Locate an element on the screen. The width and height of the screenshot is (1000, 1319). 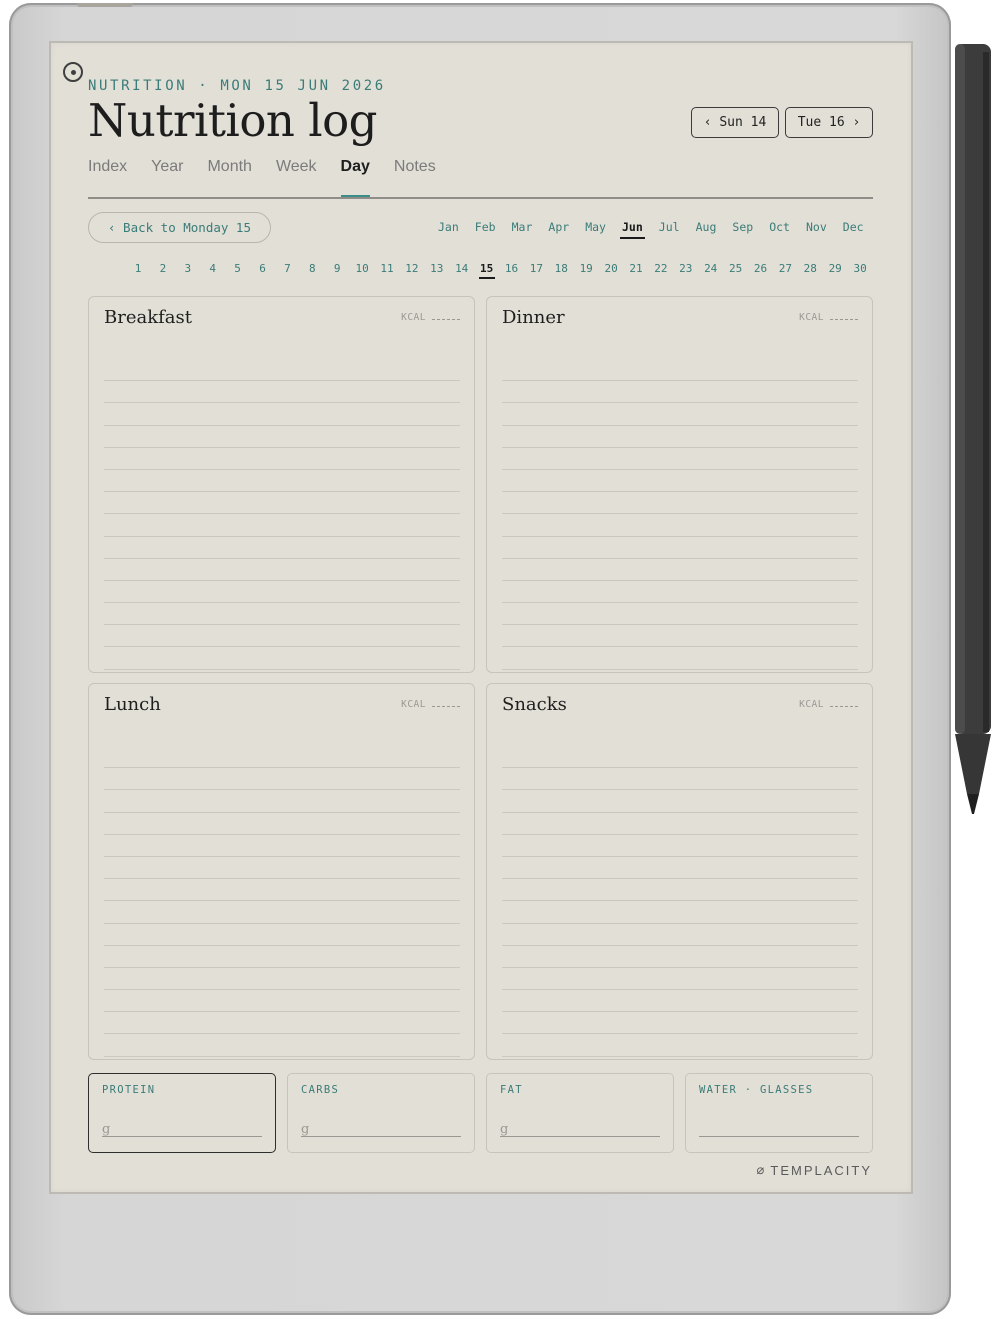
macro-label: PROTEIN is located at coordinates (129, 1090).